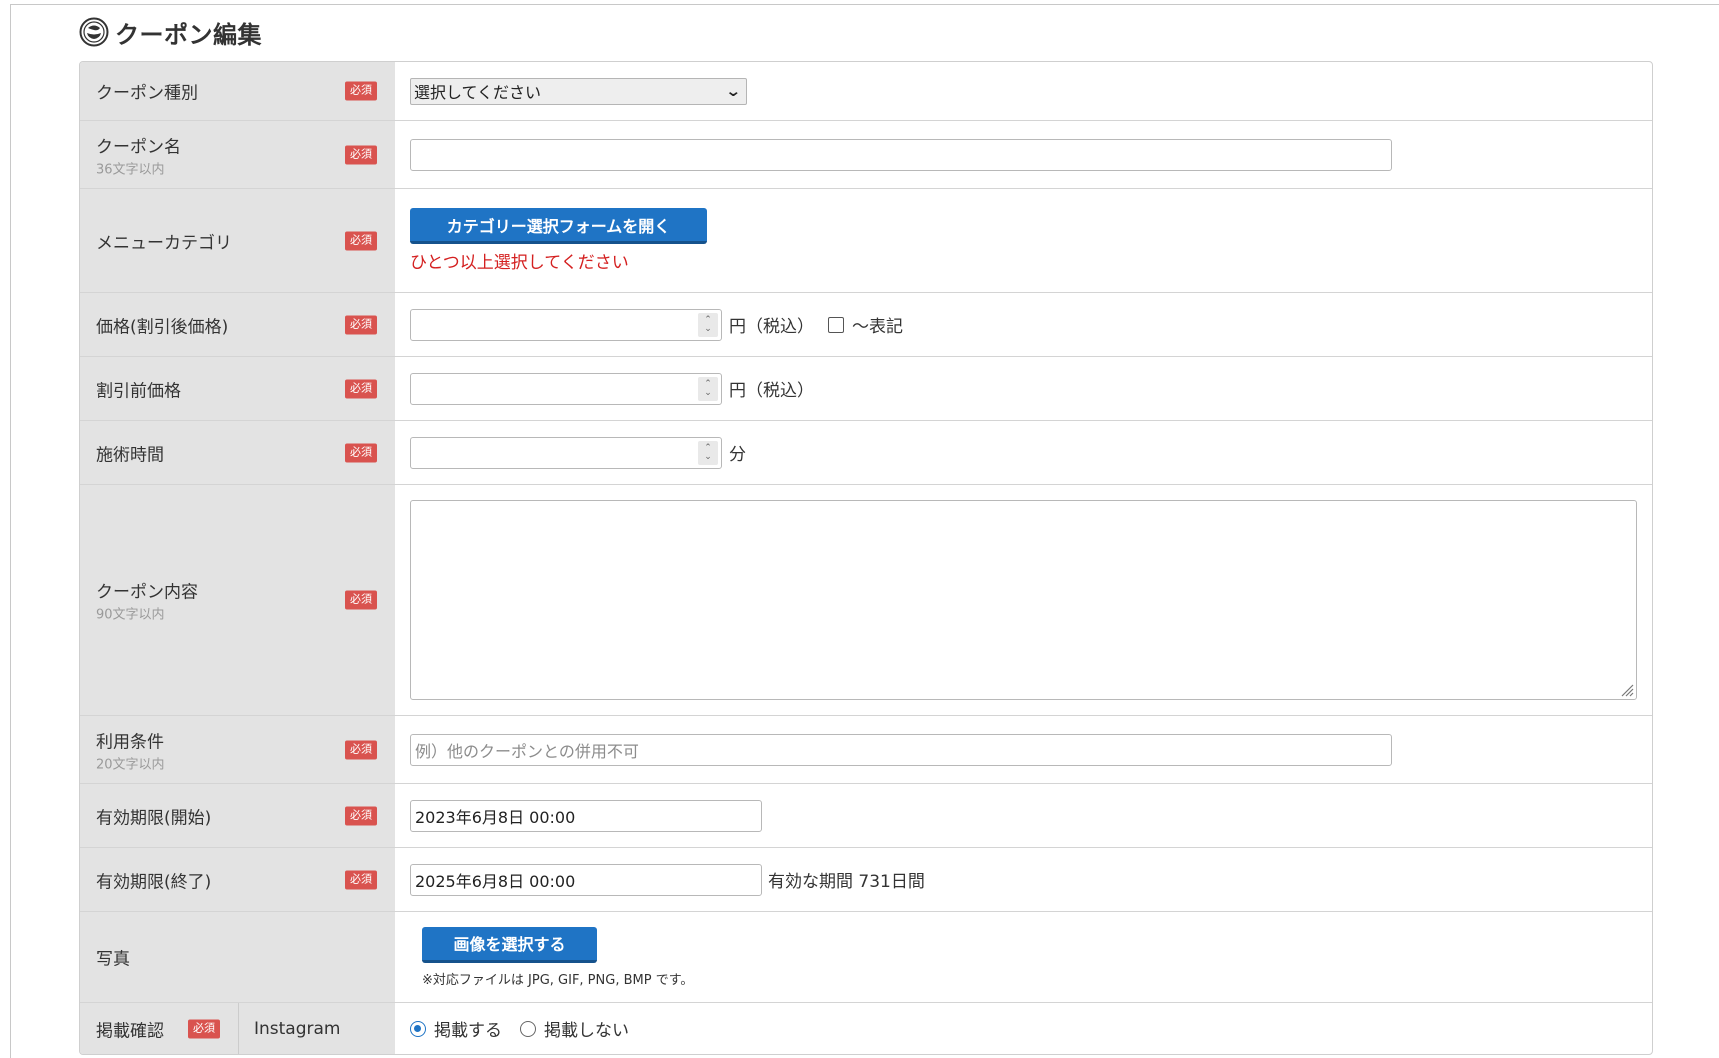 Image resolution: width=1719 pixels, height=1058 pixels. I want to click on publish-label: 掲載確認, so click(130, 1031).